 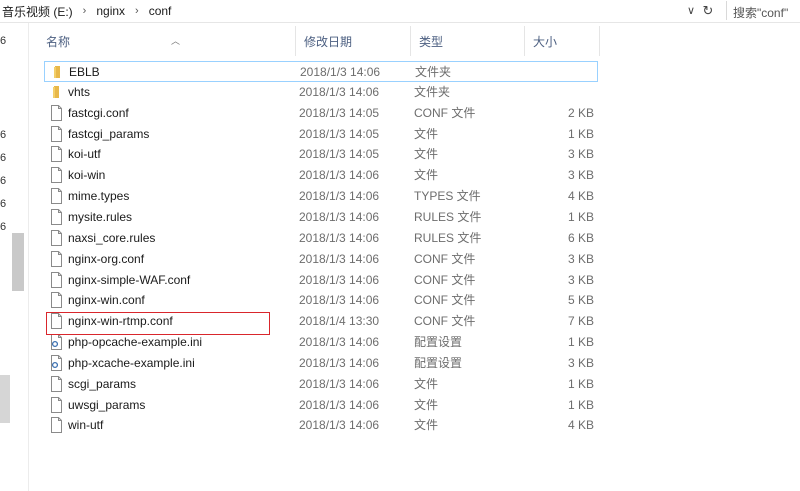 I want to click on file-row: EBLB 2018/1/3 14:06 文件夹, so click(x=321, y=71).